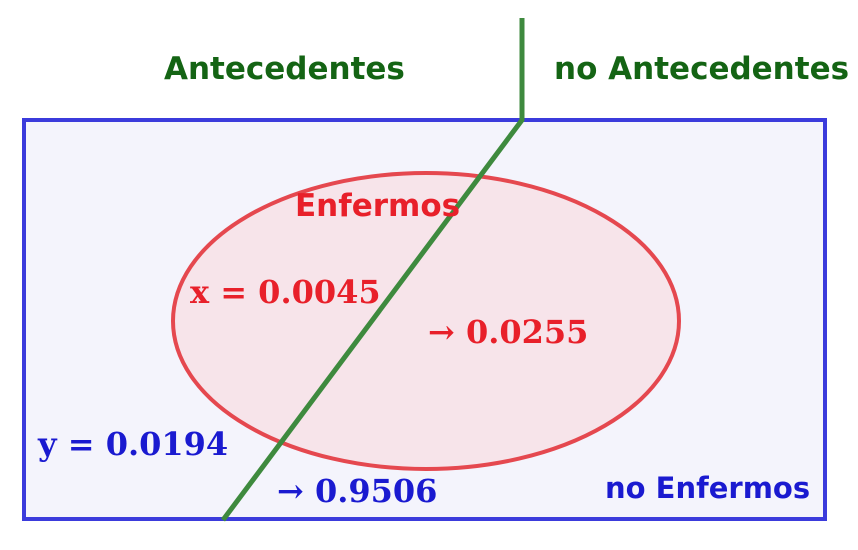  I want to click on enfermos-label: Enfermos, so click(377, 206).